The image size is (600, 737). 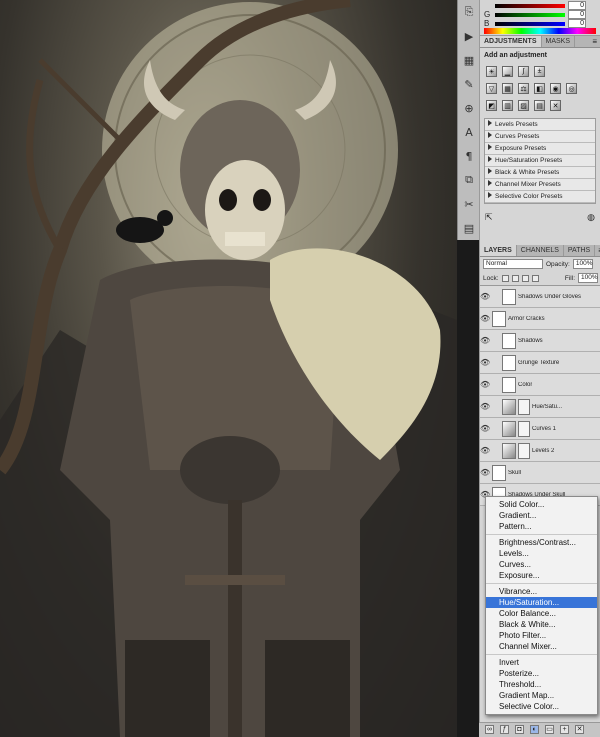 I want to click on color-slider-r: 0, so click(x=535, y=5).